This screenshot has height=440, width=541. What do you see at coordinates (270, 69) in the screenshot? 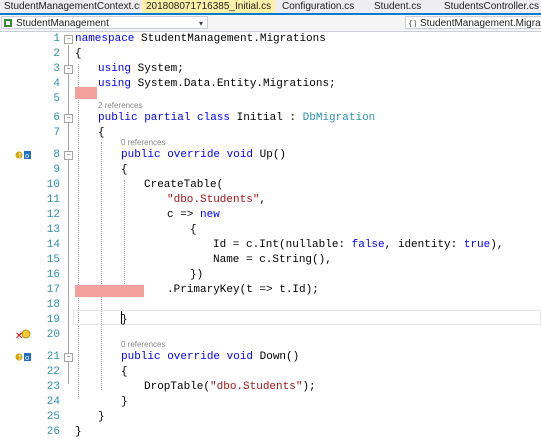
I see `code-line: 3 − using System;` at bounding box center [270, 69].